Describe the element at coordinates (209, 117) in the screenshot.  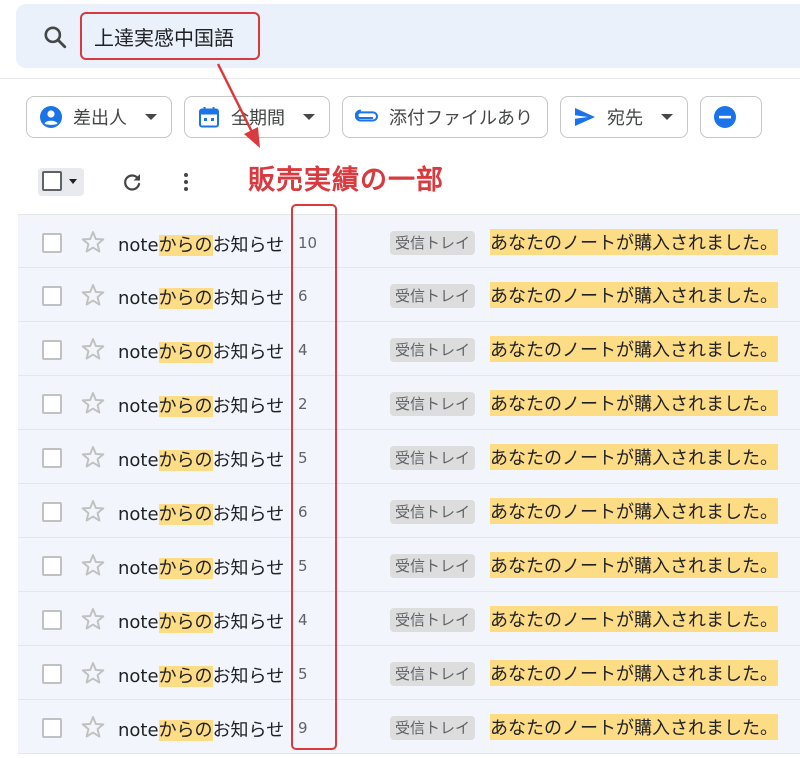
I see `calendar-icon` at that location.